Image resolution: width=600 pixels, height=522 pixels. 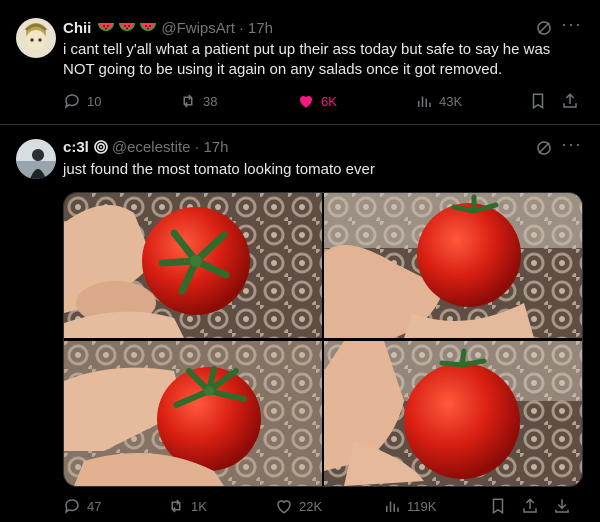 I want to click on display-name: c:3l, so click(x=76, y=147).